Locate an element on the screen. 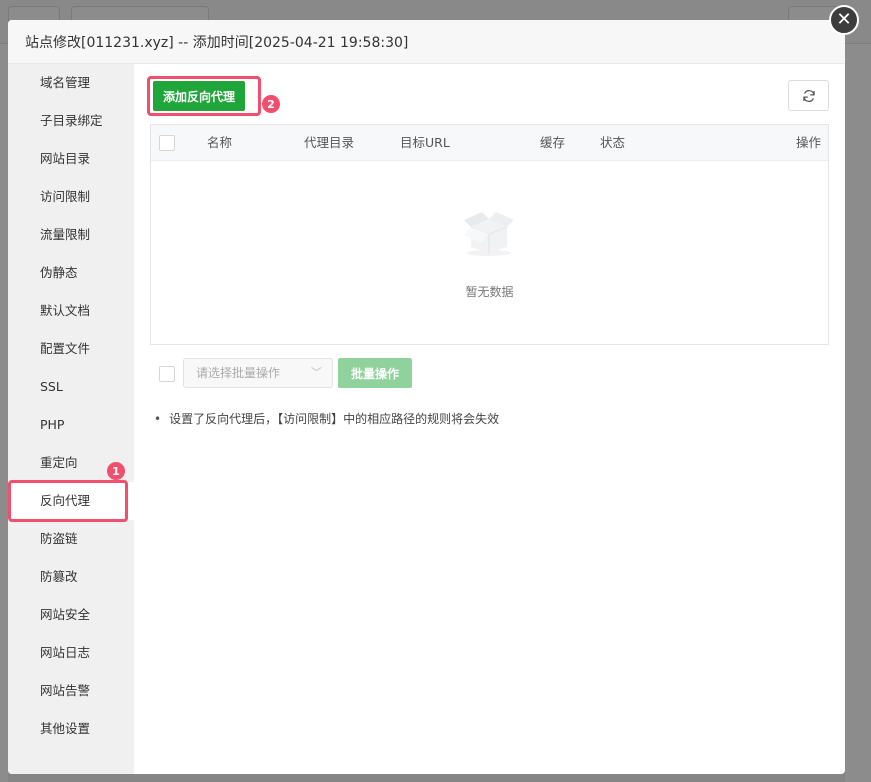 The height and width of the screenshot is (782, 871). column-name: 名称 is located at coordinates (219, 143).